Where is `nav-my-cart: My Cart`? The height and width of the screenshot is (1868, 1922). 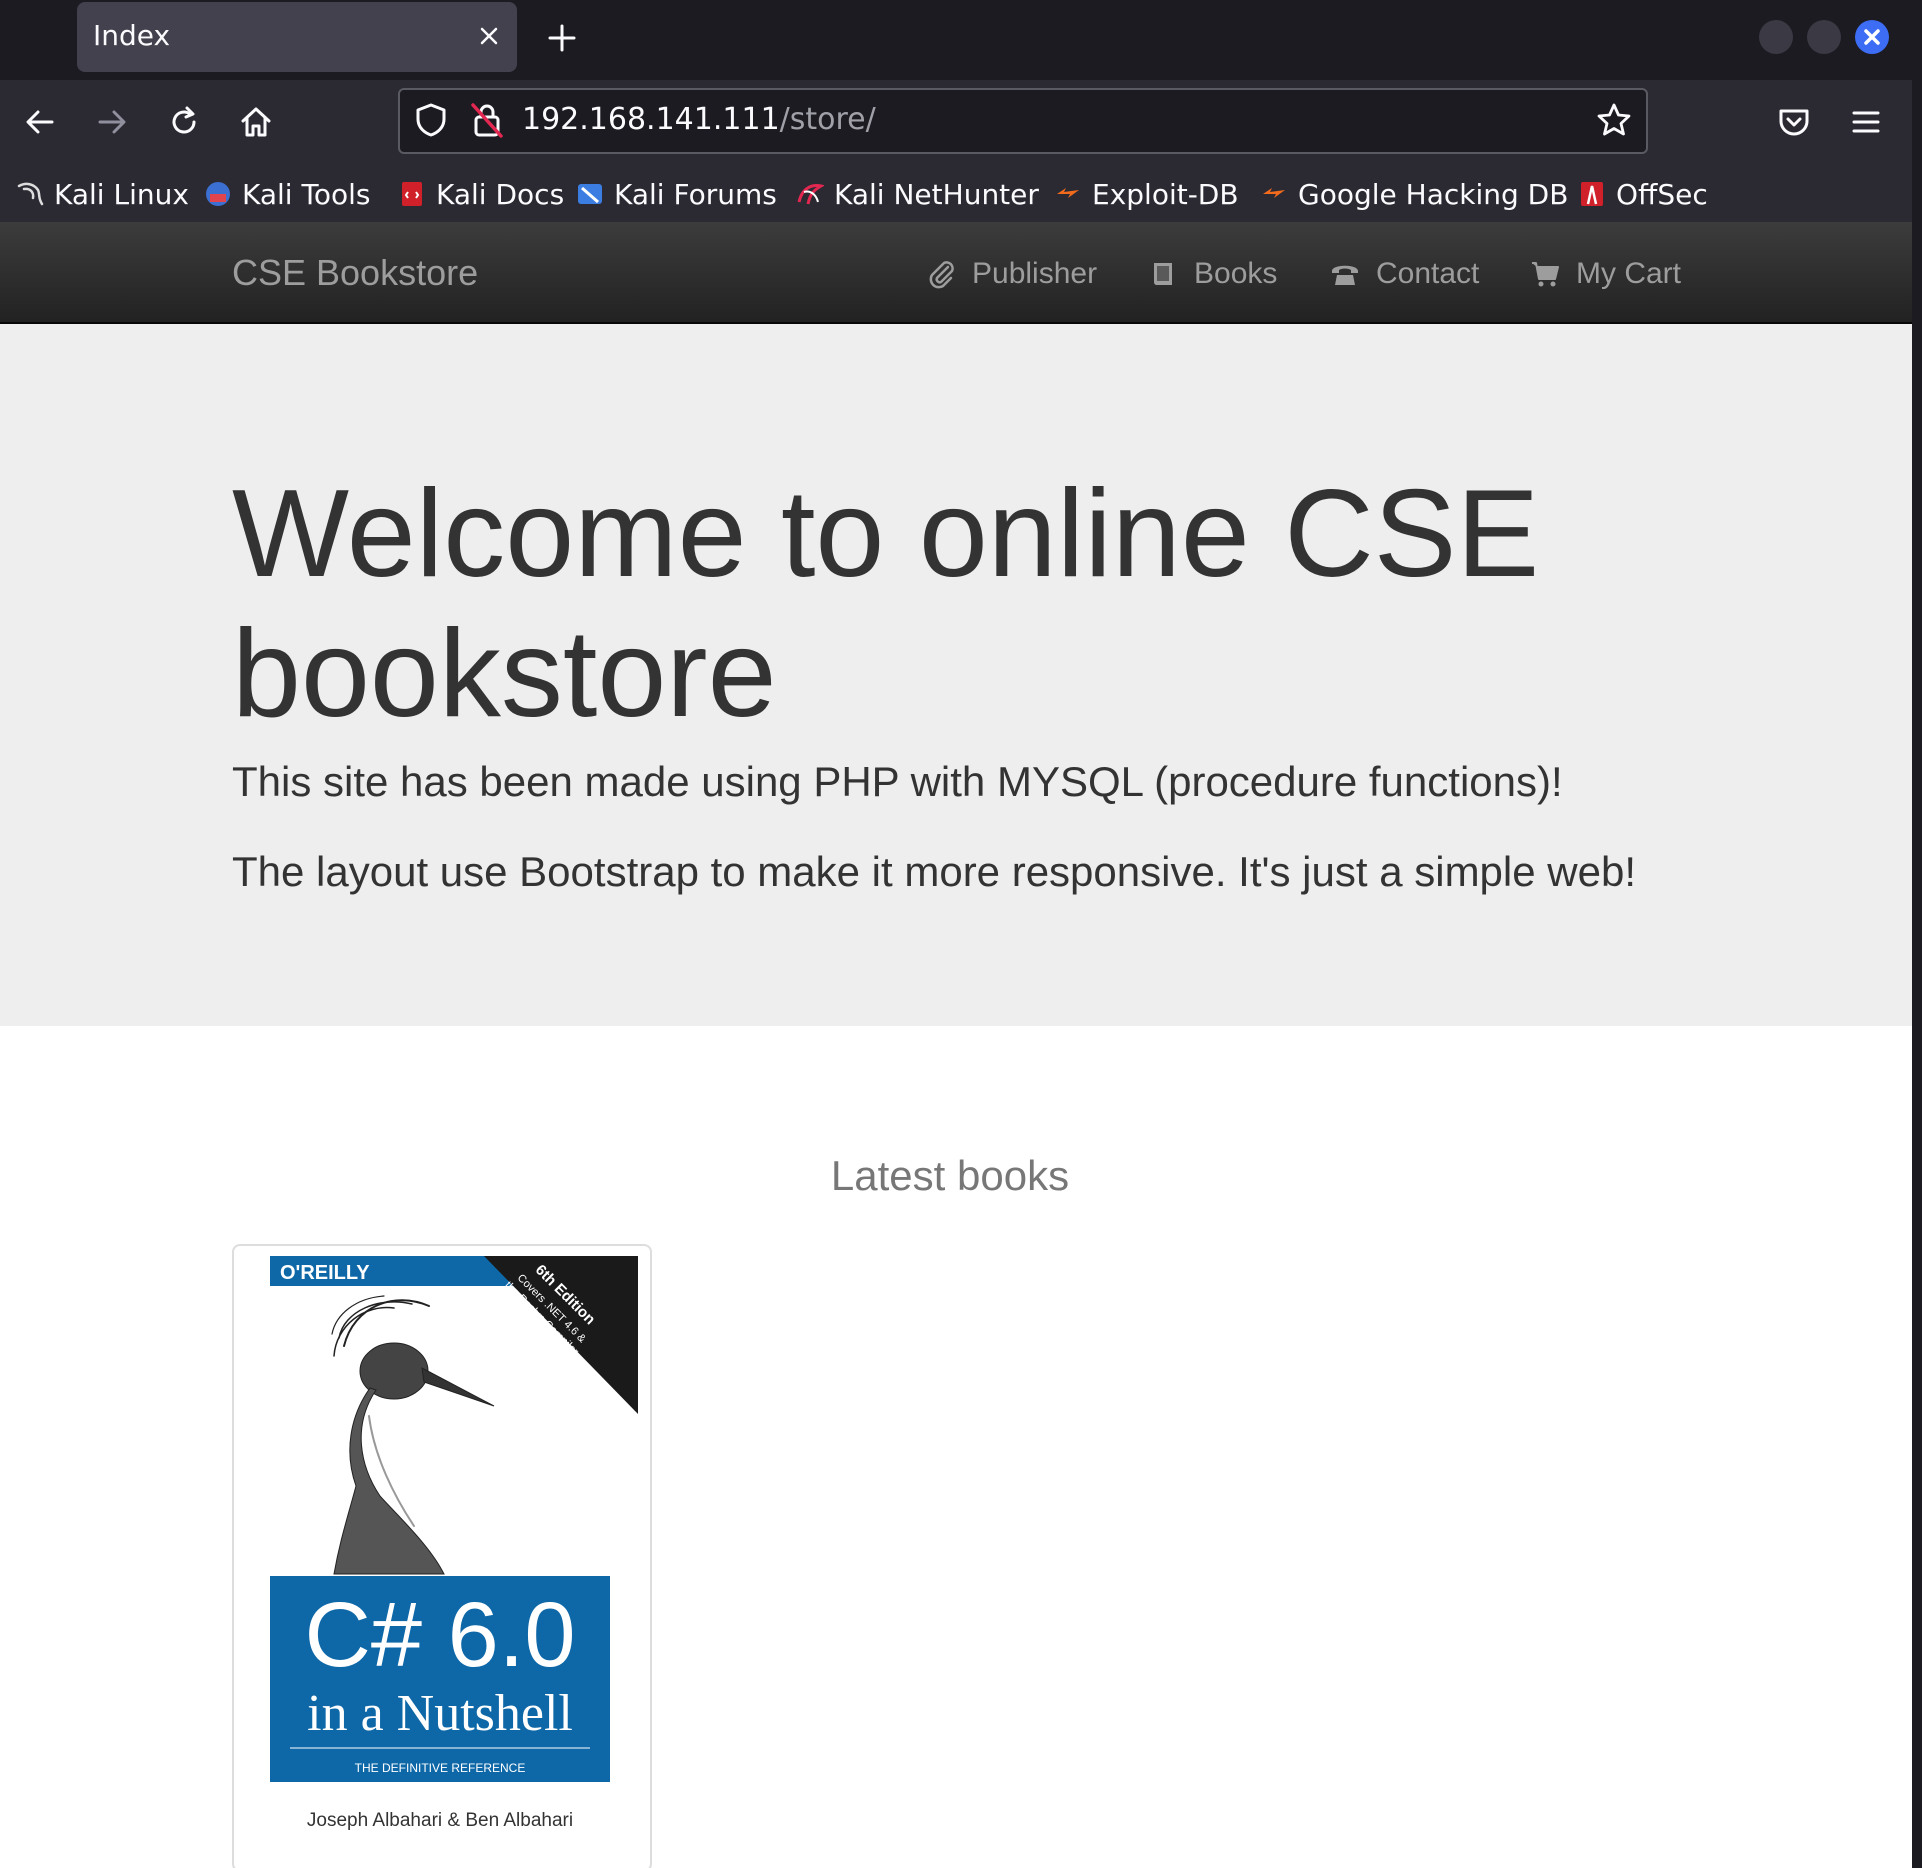 nav-my-cart: My Cart is located at coordinates (1605, 274).